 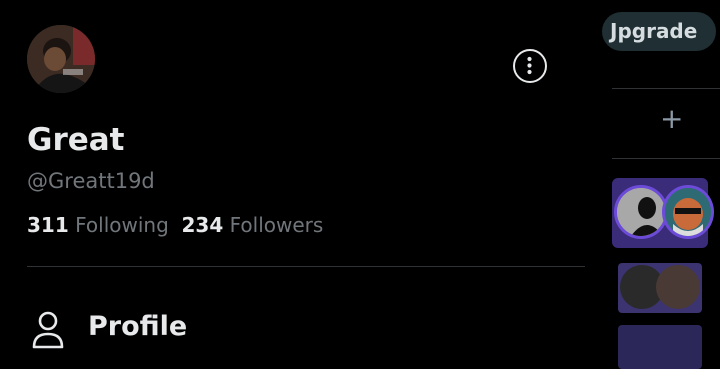 What do you see at coordinates (138, 326) in the screenshot?
I see `nav-item-label: Profile` at bounding box center [138, 326].